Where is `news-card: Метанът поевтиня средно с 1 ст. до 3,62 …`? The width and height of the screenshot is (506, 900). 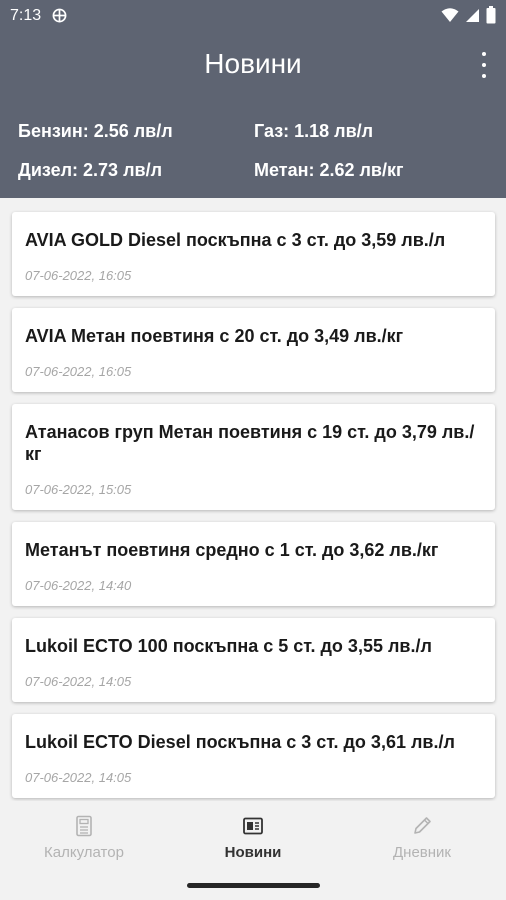
news-card: Метанът поевтиня средно с 1 ст. до 3,62 … is located at coordinates (253, 564).